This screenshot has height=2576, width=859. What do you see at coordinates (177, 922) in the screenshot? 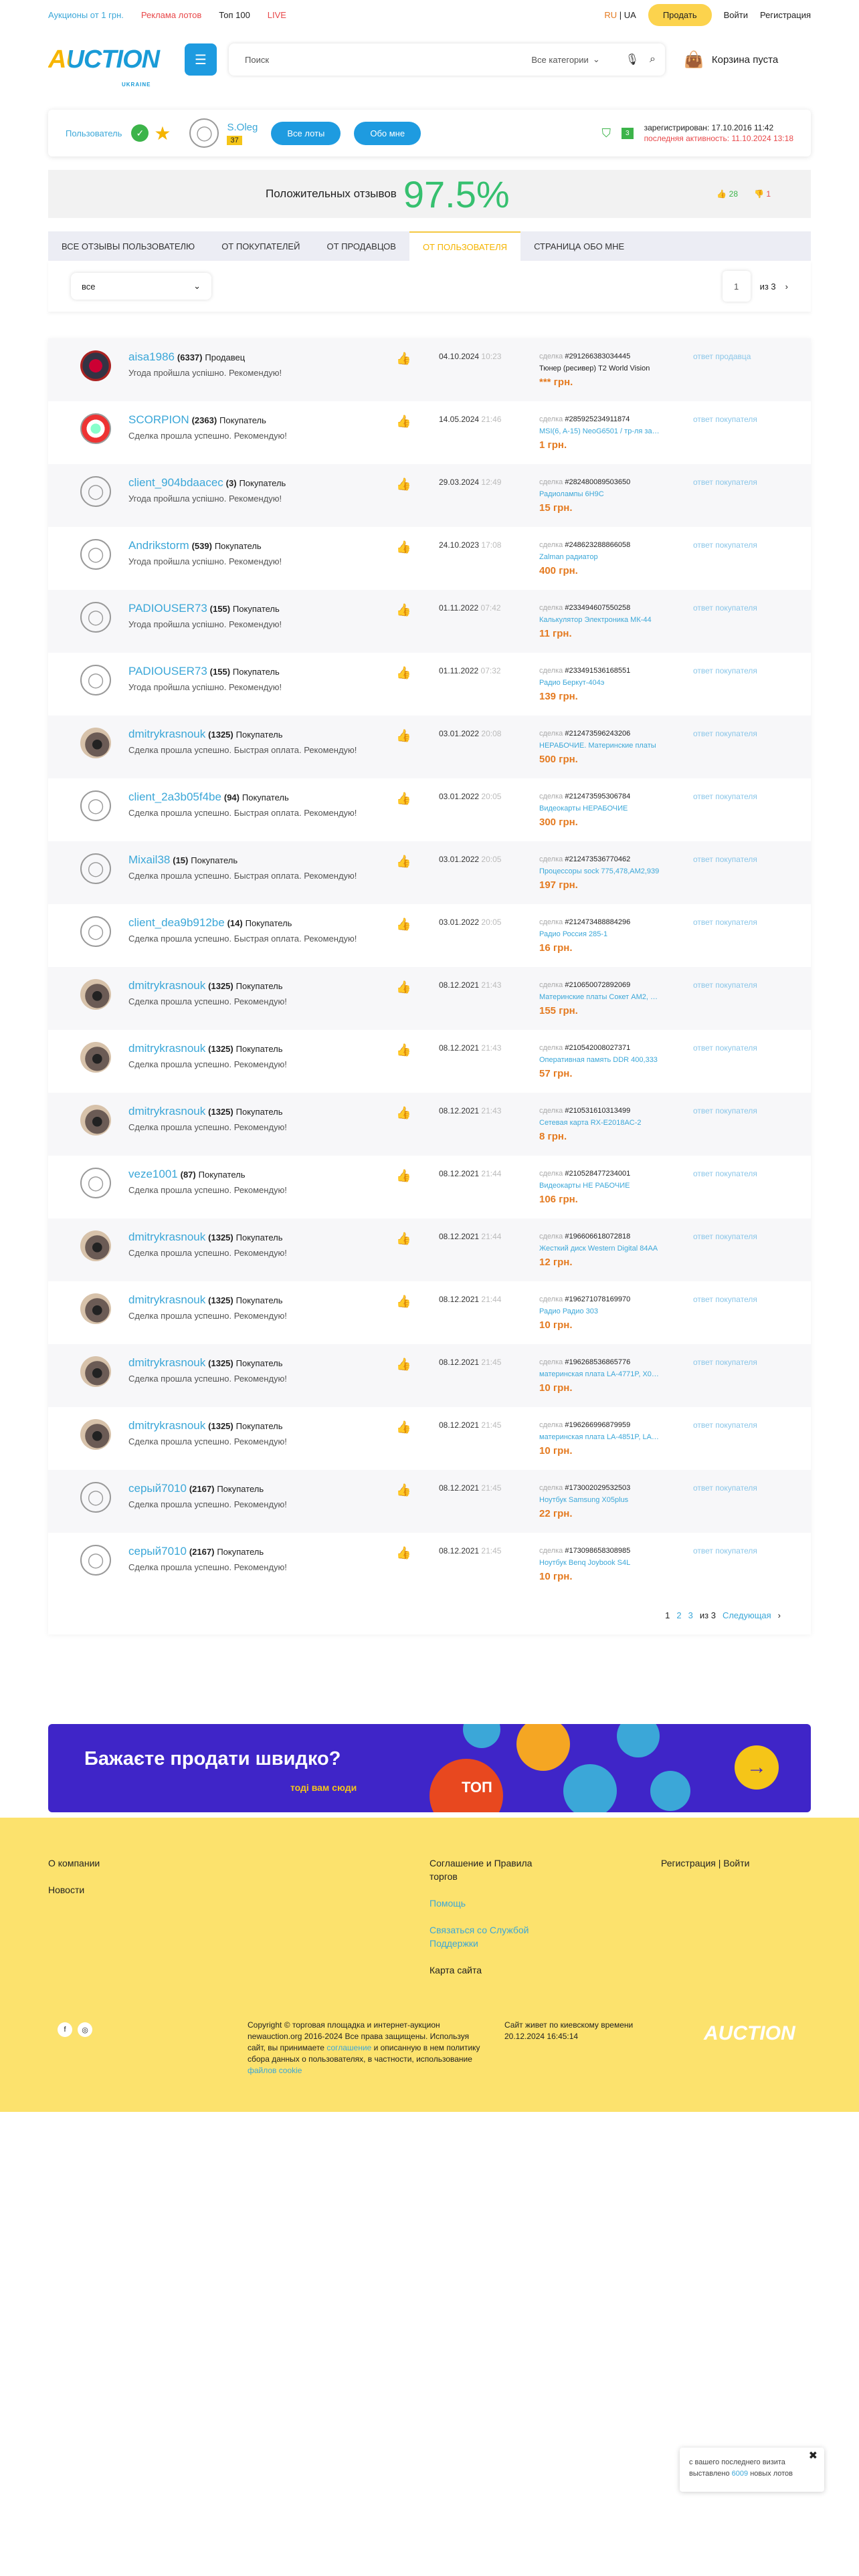
I see `reviewer-name: client_dea9b912be` at bounding box center [177, 922].